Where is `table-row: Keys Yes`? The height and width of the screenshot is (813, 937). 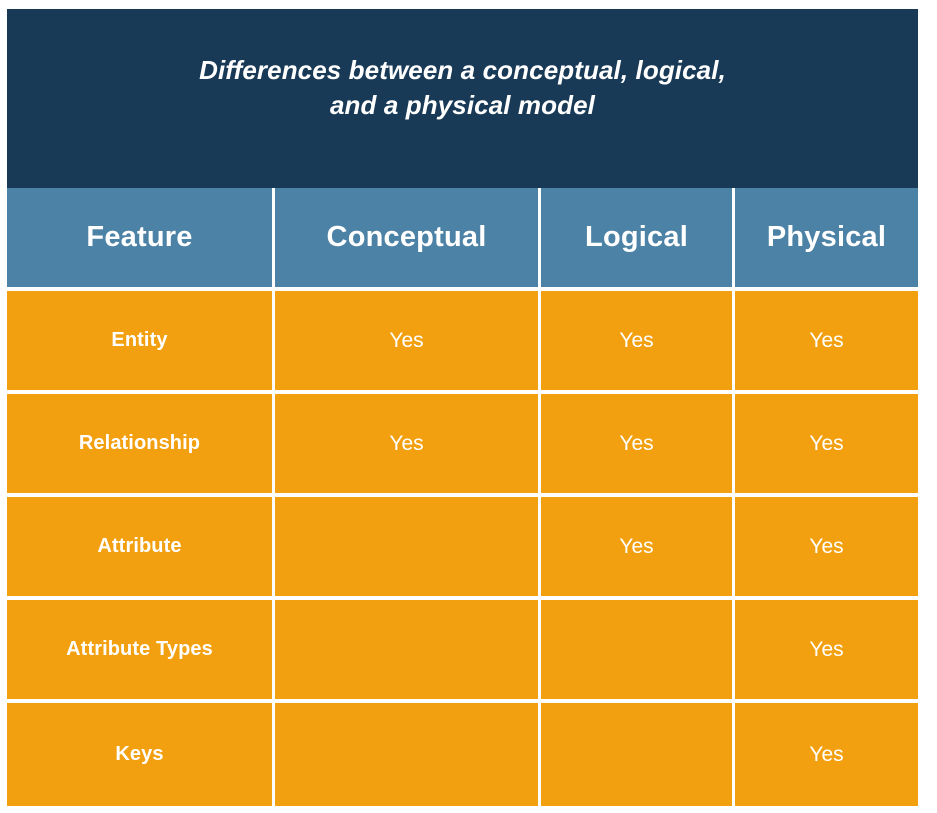
table-row: Keys Yes is located at coordinates (462, 754).